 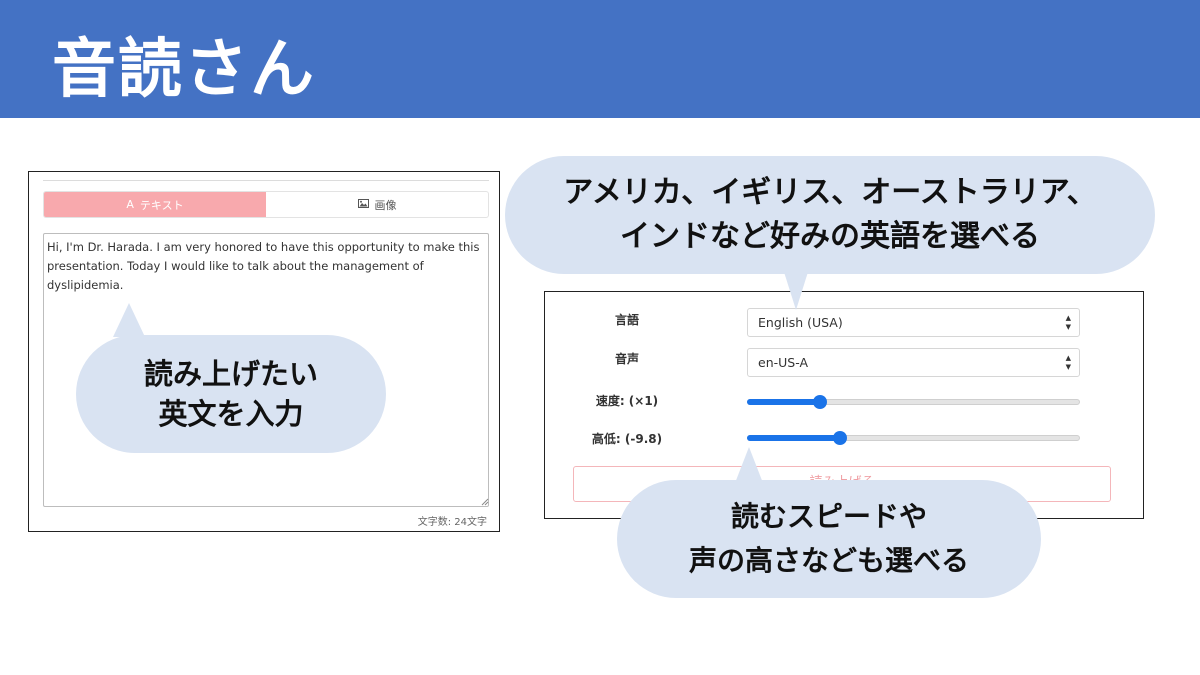 I want to click on voice-select: en-US-A ▲ ▼, so click(x=913, y=362).